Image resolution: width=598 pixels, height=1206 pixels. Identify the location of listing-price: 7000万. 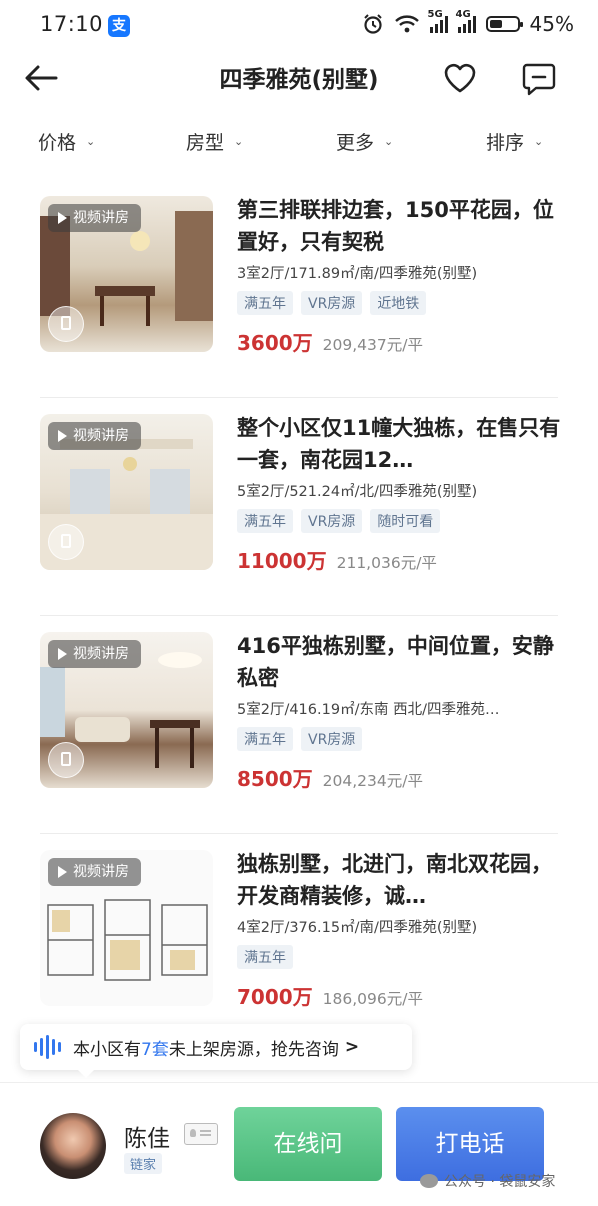
(275, 997).